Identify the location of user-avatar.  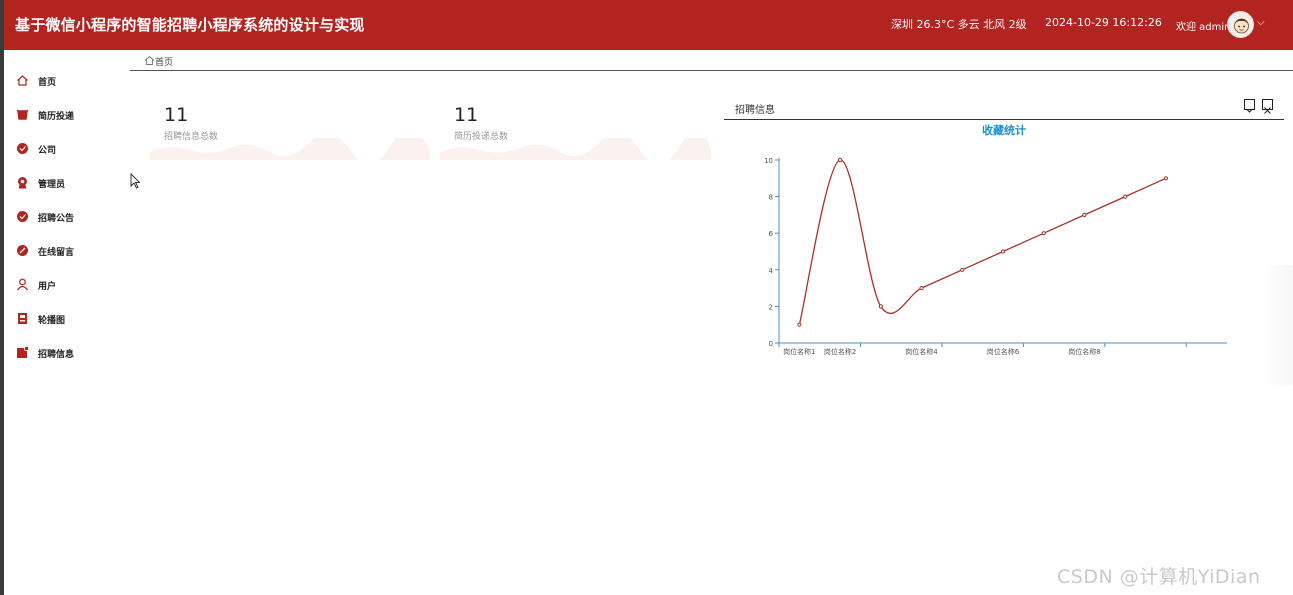
(1240, 24).